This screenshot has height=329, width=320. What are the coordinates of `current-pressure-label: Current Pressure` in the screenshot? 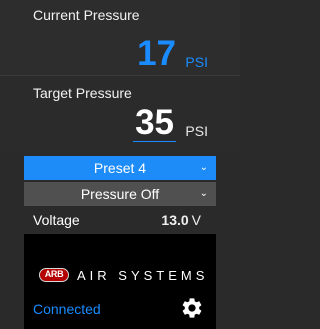 It's located at (86, 15).